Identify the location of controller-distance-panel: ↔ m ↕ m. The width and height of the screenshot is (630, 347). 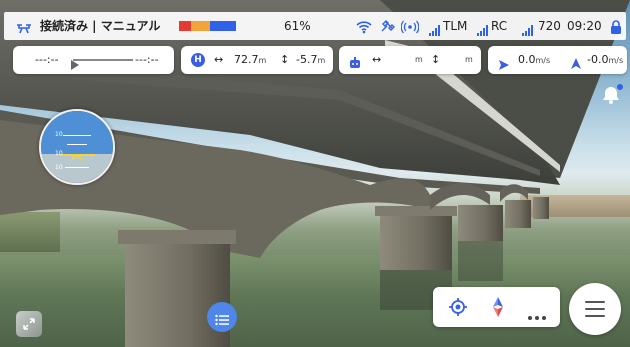
(410, 60).